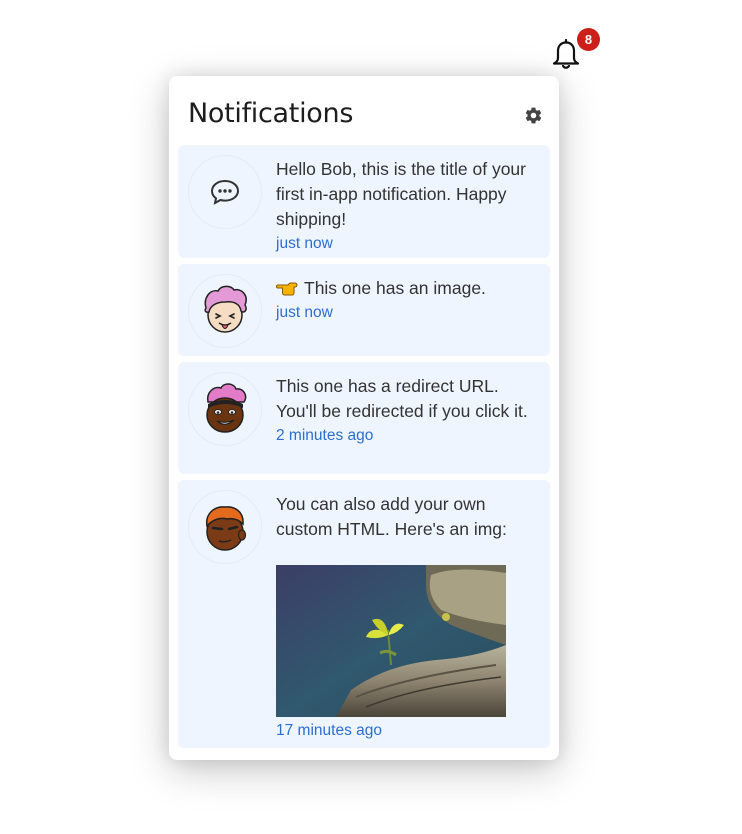  I want to click on avatar-pink-hair, so click(225, 309).